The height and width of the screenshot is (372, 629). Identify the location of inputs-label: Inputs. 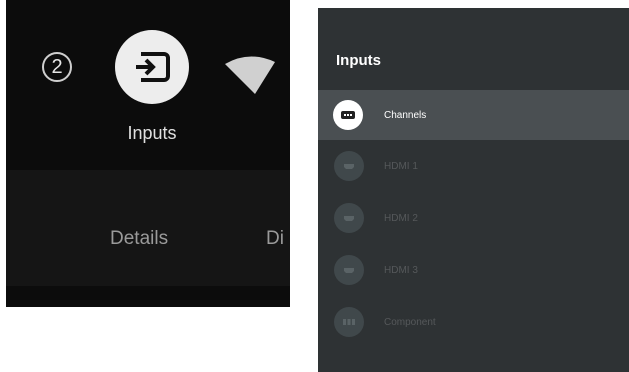
(152, 133).